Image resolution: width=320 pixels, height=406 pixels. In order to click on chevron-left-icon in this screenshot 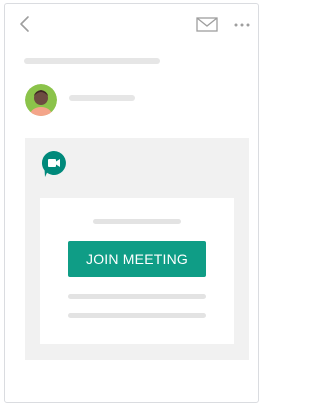, I will do `click(24, 24)`.